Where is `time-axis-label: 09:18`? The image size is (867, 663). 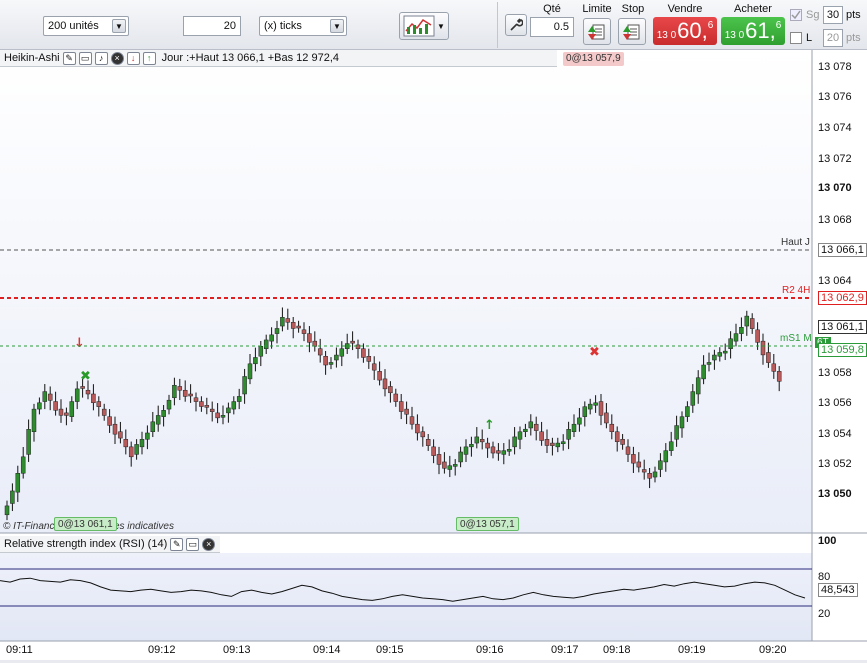 time-axis-label: 09:18 is located at coordinates (617, 650).